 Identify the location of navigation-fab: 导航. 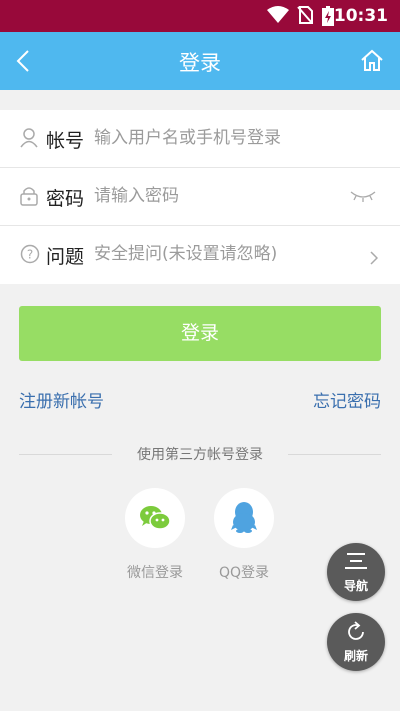
(356, 572).